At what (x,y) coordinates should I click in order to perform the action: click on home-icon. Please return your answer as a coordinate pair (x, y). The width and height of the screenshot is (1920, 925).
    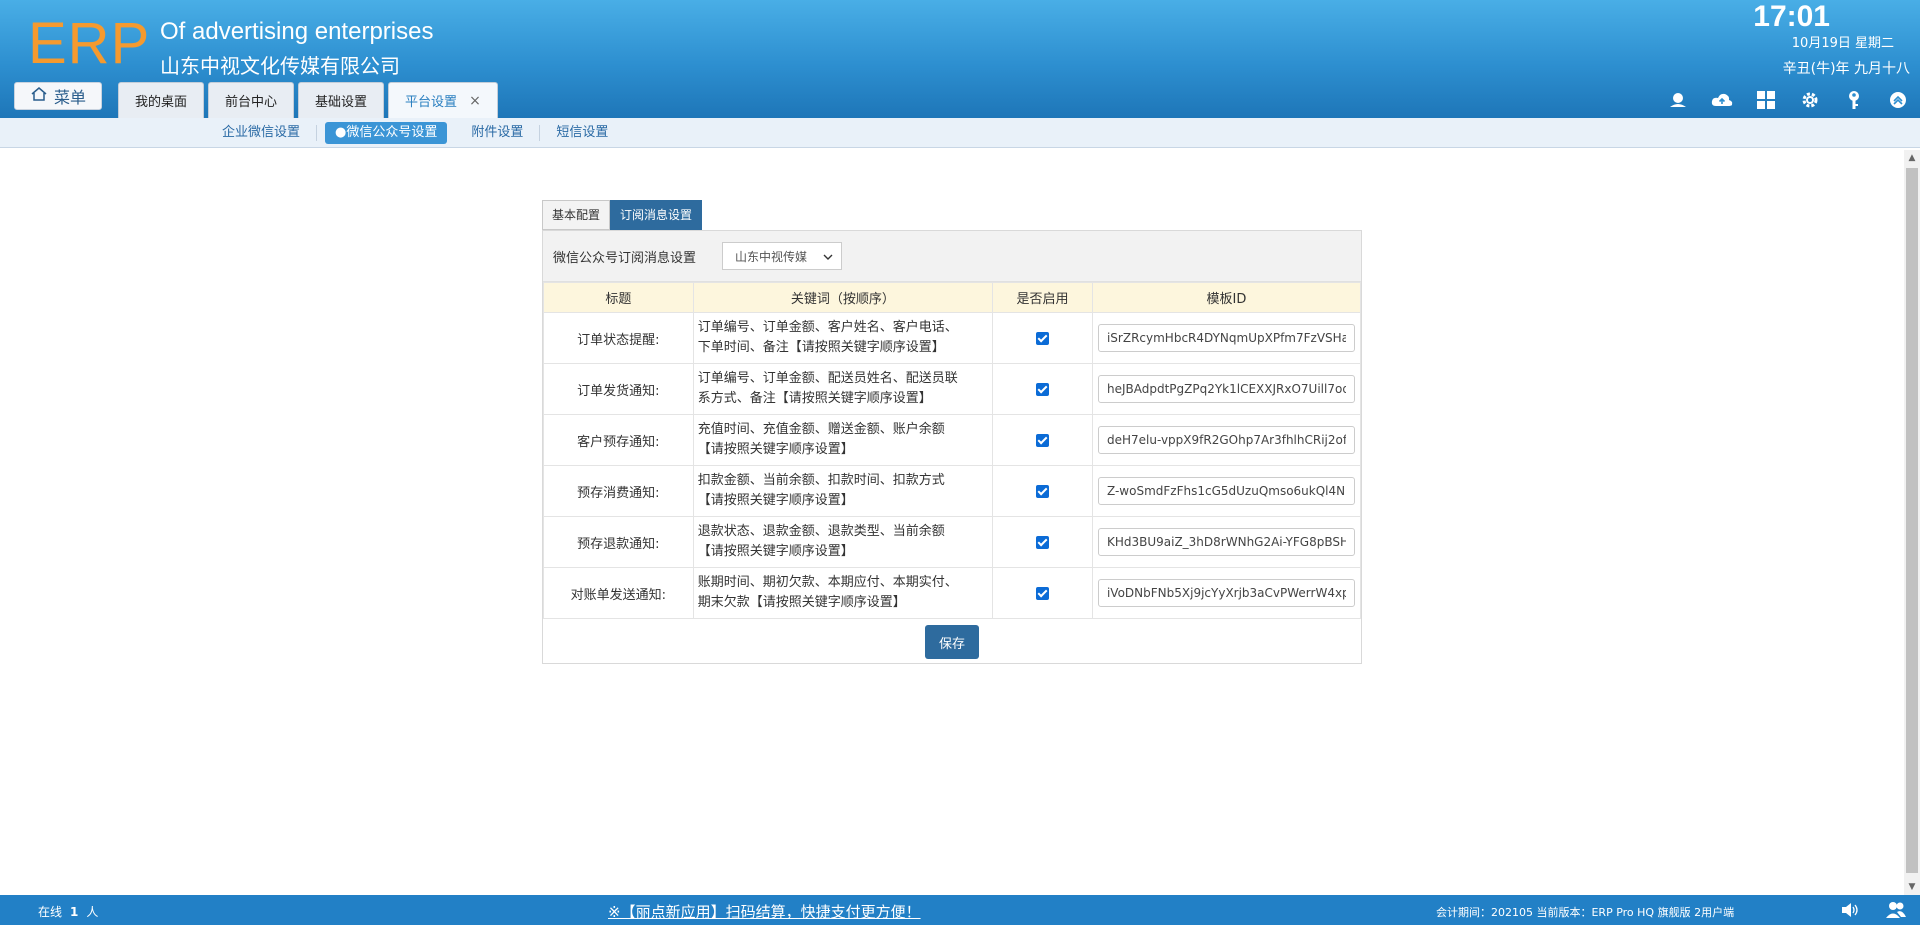
    Looking at the image, I should click on (39, 96).